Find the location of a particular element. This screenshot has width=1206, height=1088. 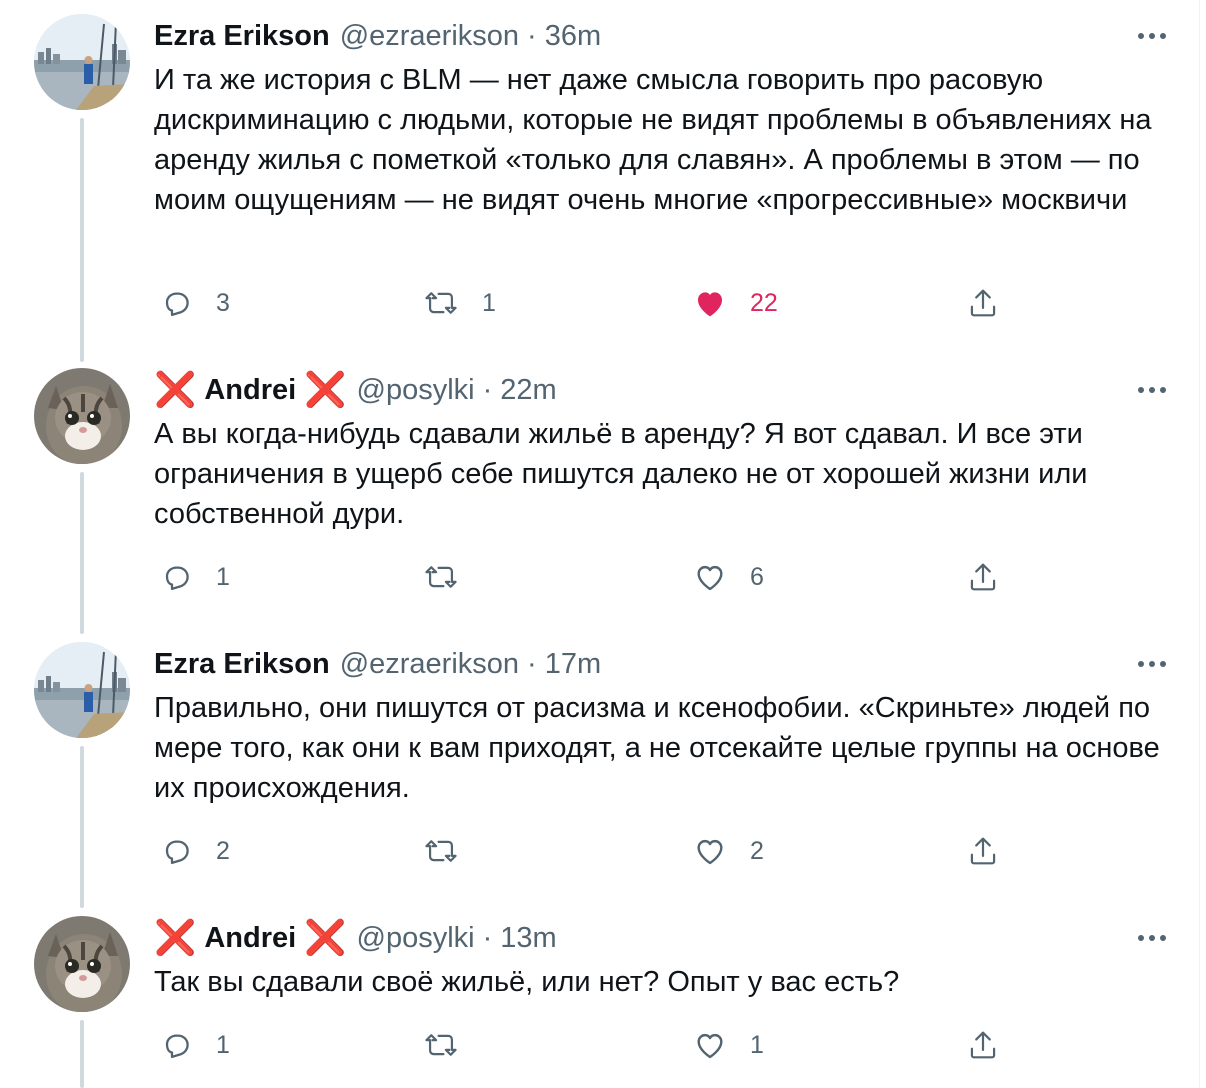

reply-count: 1 is located at coordinates (223, 1044).